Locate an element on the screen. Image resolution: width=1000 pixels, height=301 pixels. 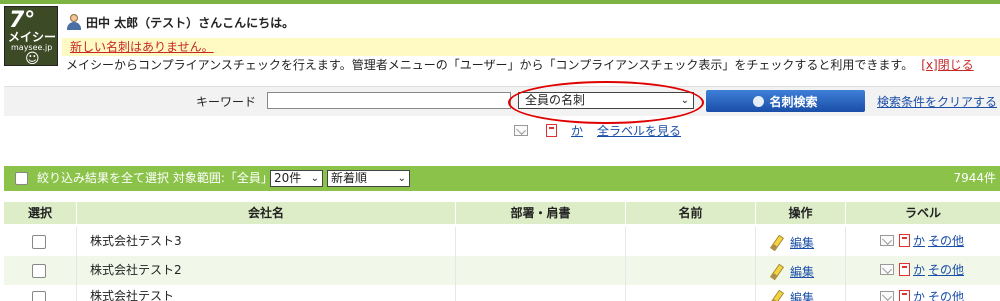
clear-conditions-link: 検索条件をクリアする is located at coordinates (937, 101).